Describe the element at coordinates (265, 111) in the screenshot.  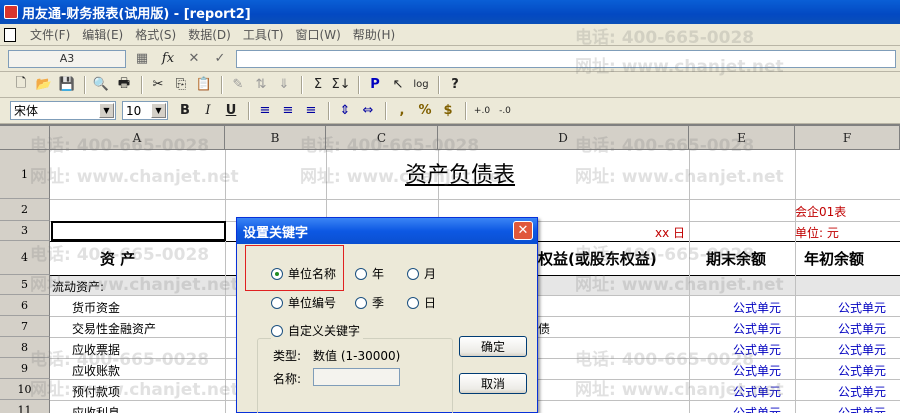
I see `align-left-icon: ≡` at that location.